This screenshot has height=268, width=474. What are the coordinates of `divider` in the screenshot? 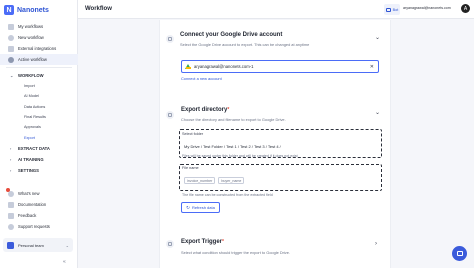 It's located at (39, 67).